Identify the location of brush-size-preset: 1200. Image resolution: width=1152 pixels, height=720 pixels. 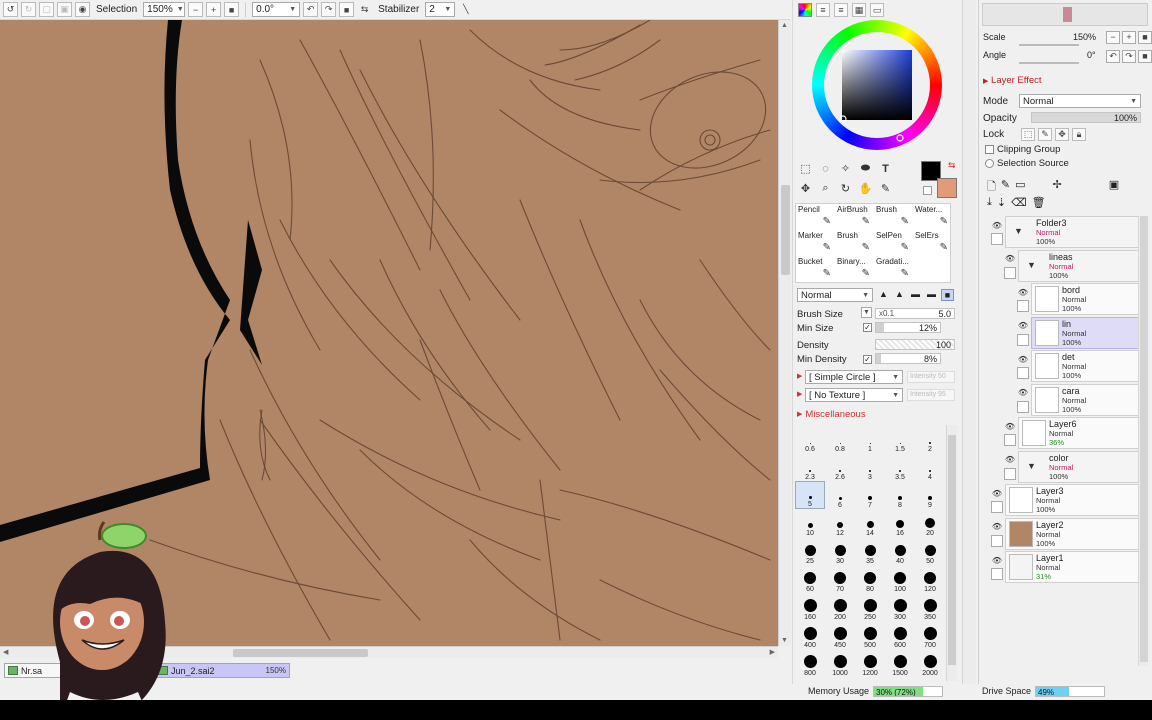
(870, 663).